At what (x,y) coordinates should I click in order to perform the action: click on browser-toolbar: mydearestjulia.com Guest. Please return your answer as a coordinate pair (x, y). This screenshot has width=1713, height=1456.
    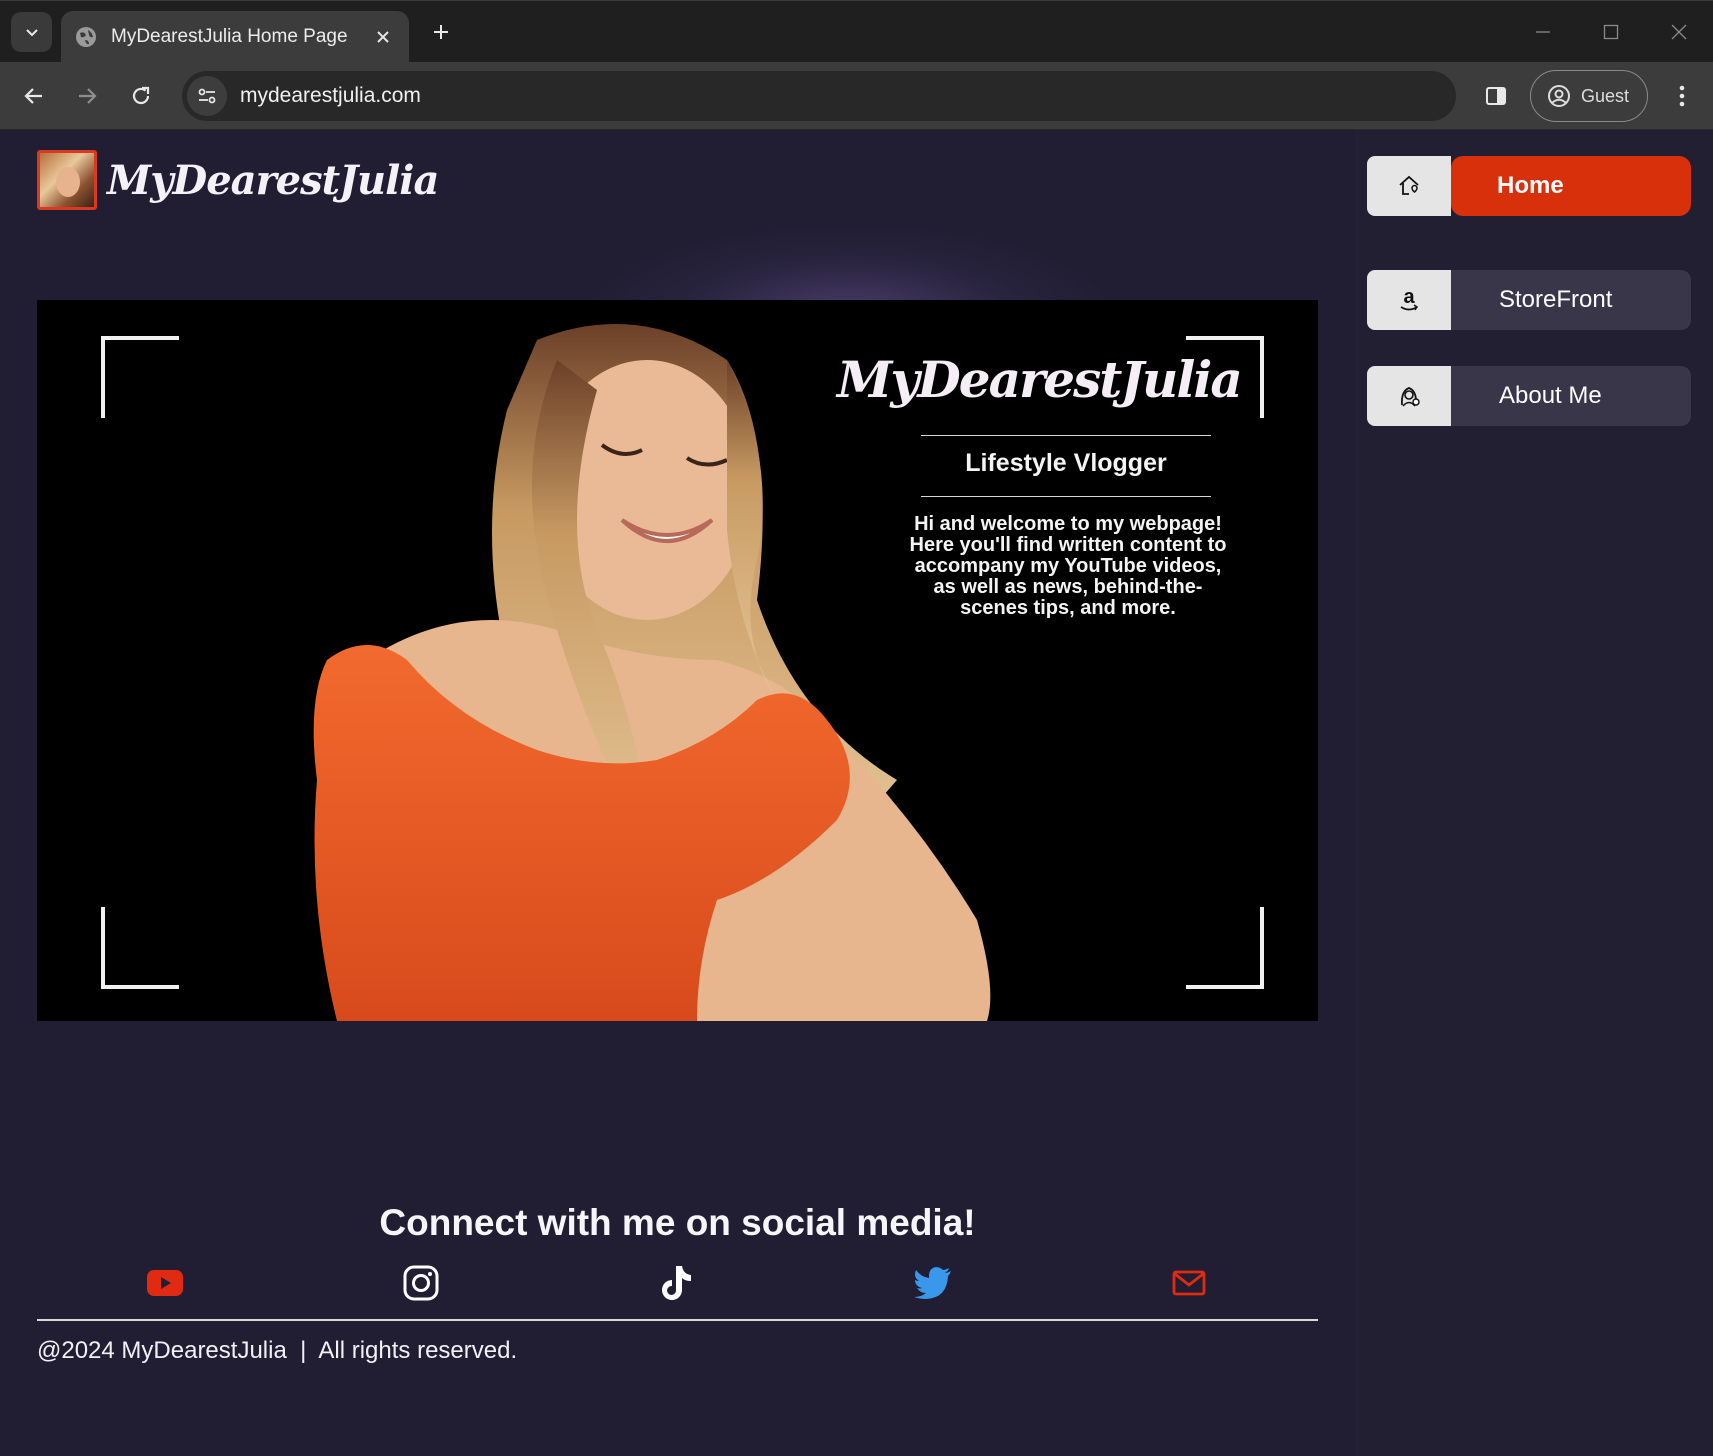
    Looking at the image, I should click on (856, 96).